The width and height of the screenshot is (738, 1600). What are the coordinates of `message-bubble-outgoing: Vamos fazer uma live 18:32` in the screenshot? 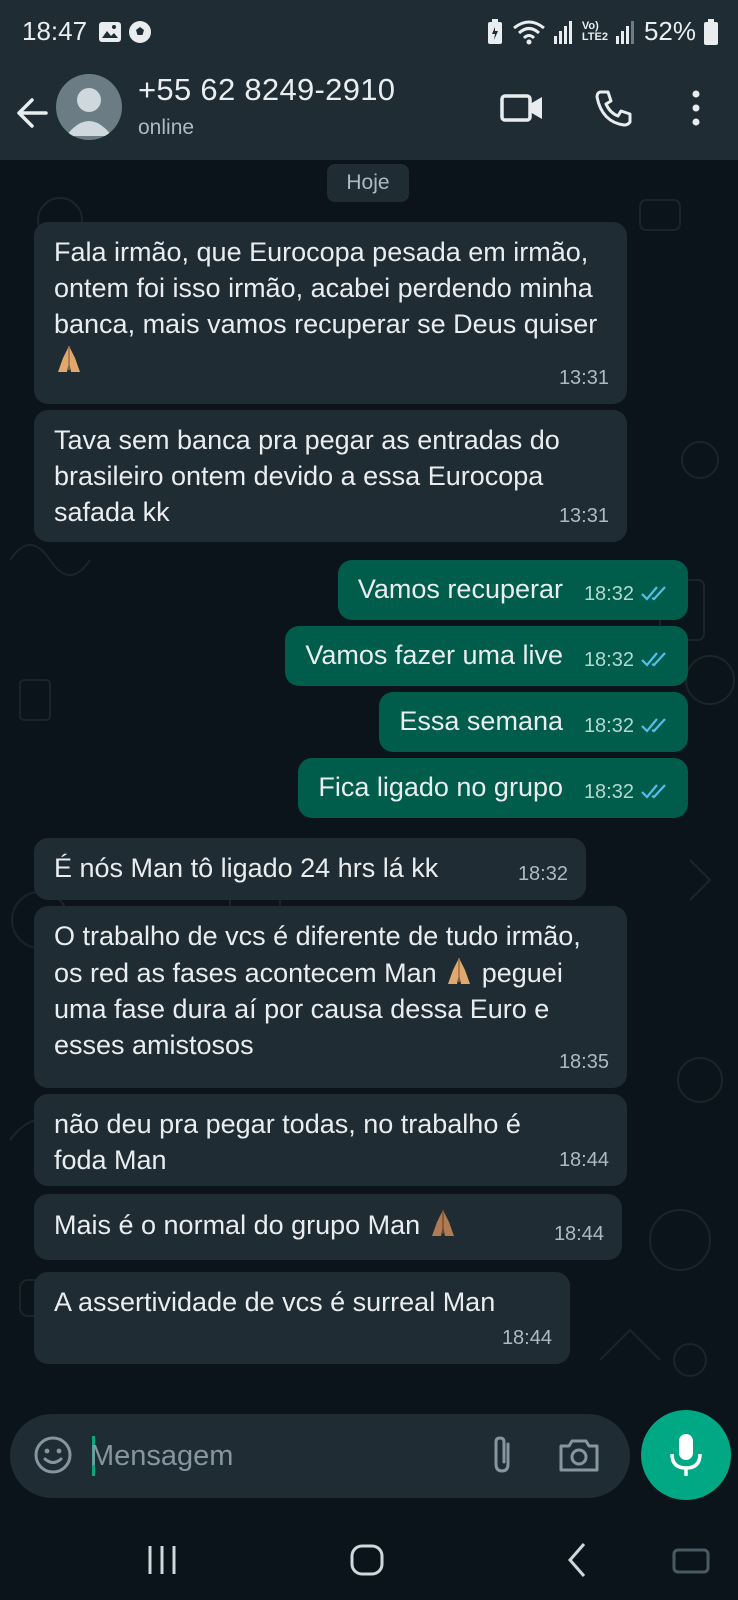 It's located at (486, 656).